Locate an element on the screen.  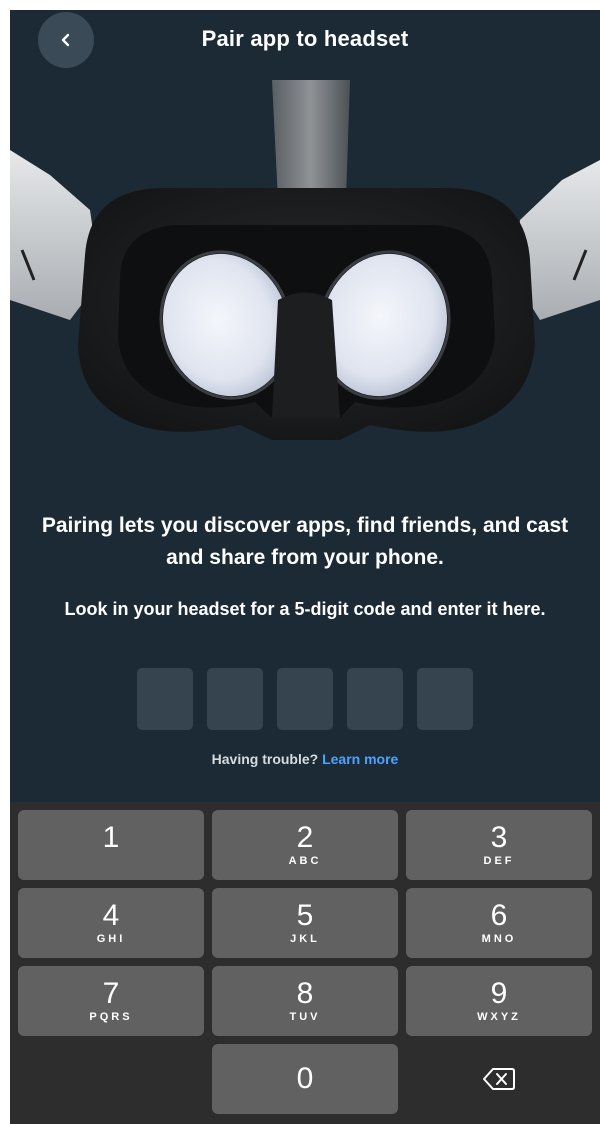
key-3: 3 DEF is located at coordinates (499, 845).